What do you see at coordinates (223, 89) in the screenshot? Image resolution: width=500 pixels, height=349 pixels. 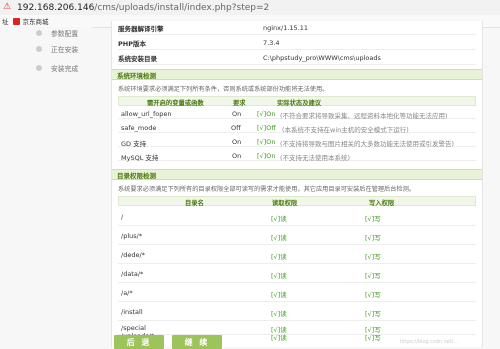 I see `env-check-note: 系统环境要求必须满足下列所有条件，否则系统或系统部份功能将无法使用。` at bounding box center [223, 89].